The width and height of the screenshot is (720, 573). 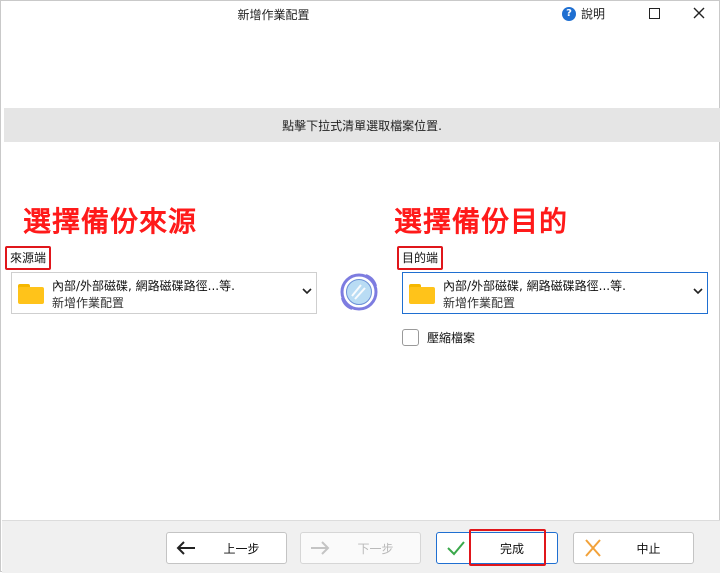 I want to click on instruction-banner: 點擊下拉式清單選取檔案位置., so click(x=362, y=125).